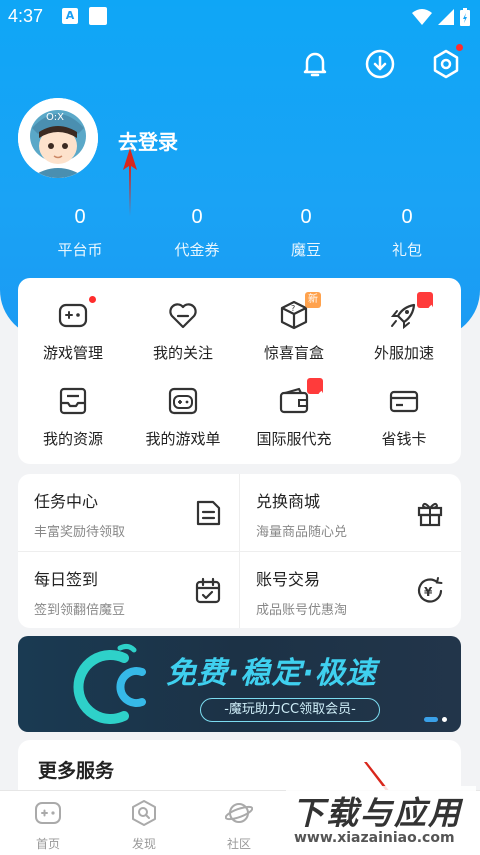 The height and width of the screenshot is (855, 480). Describe the element at coordinates (26, 16) in the screenshot. I see `status-time: 4:37` at that location.